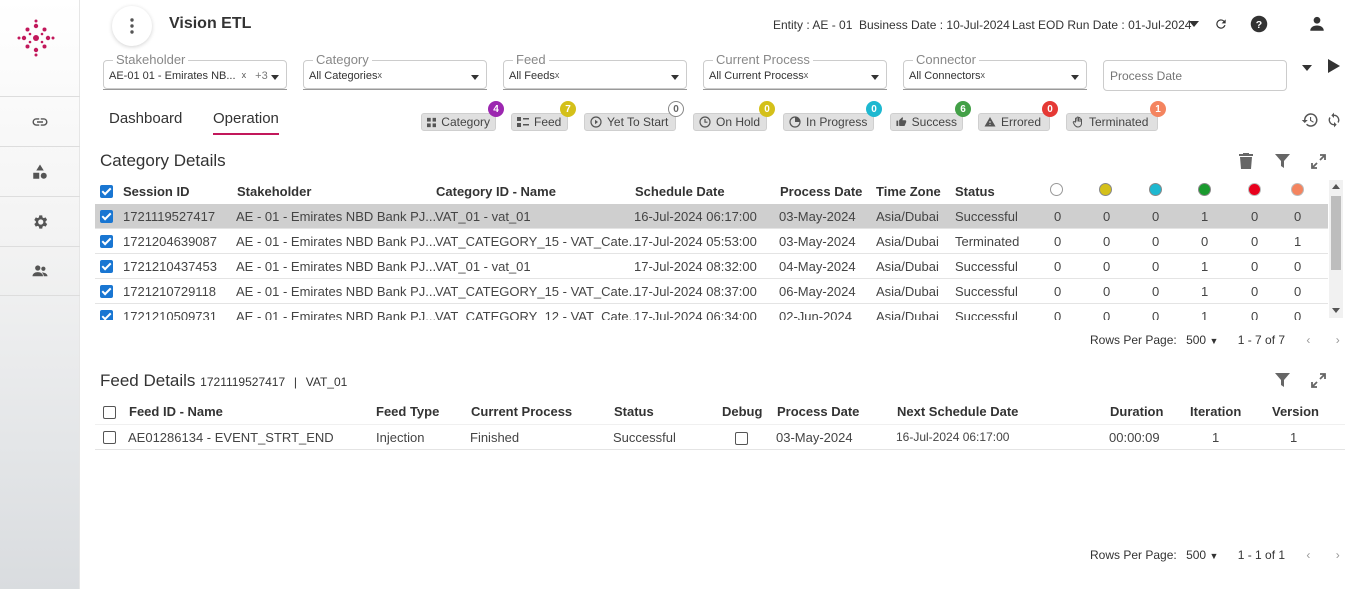 The image size is (1360, 589). I want to click on refresh-button, so click(1221, 24).